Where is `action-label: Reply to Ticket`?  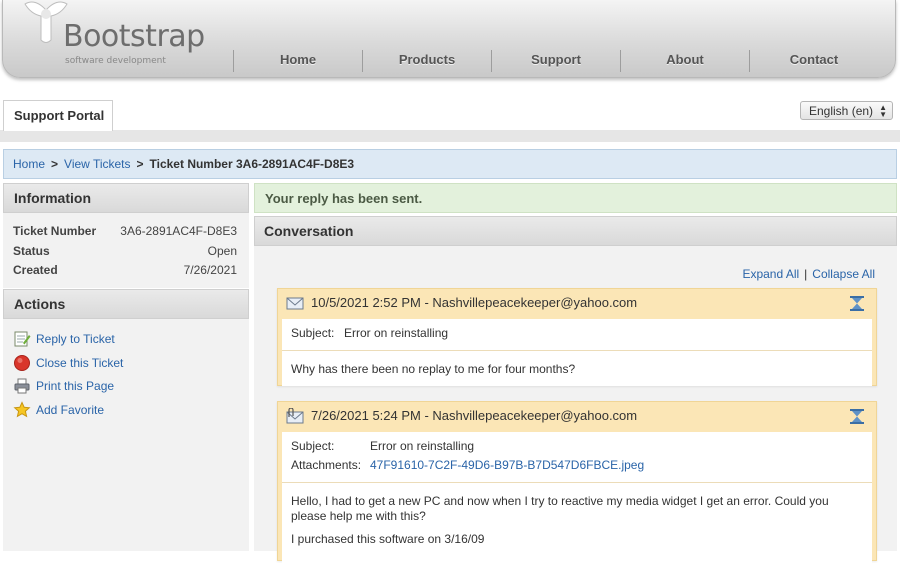 action-label: Reply to Ticket is located at coordinates (75, 339).